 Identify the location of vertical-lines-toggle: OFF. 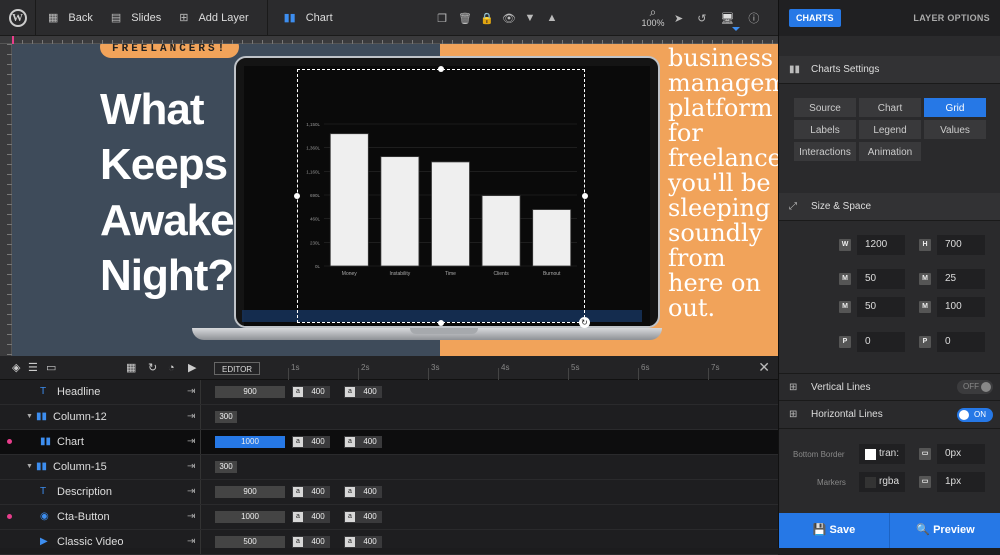
(975, 387).